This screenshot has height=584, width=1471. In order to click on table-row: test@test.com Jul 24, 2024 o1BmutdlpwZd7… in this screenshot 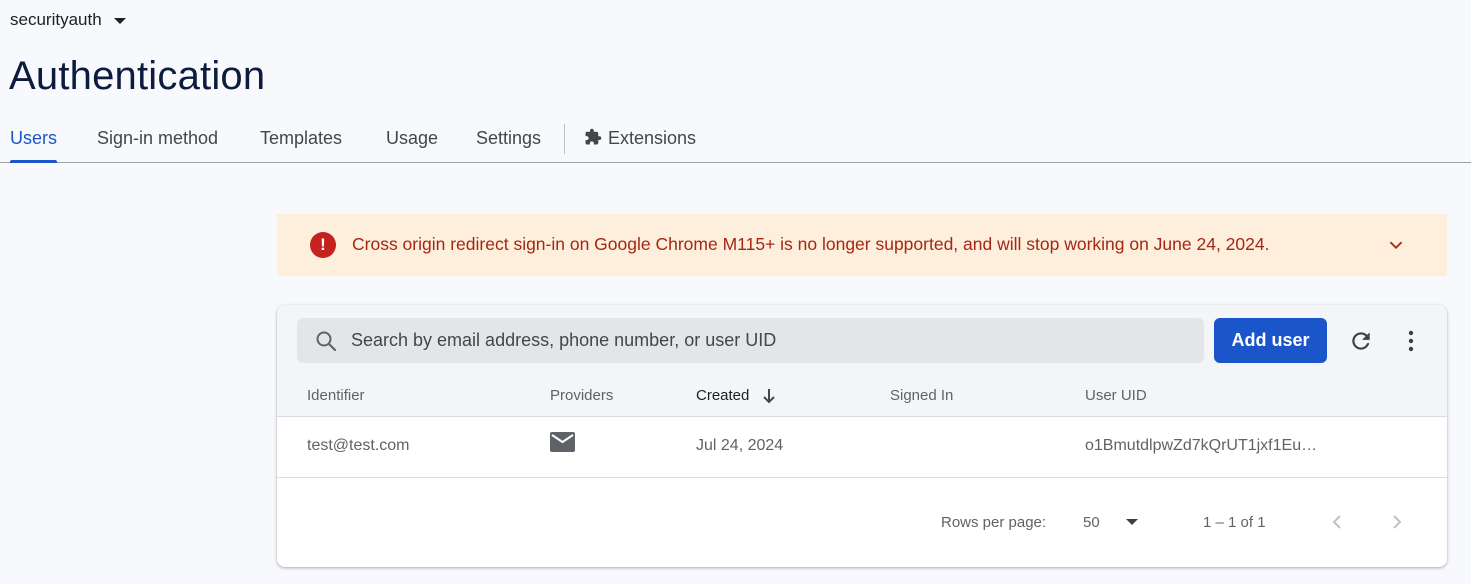, I will do `click(862, 447)`.